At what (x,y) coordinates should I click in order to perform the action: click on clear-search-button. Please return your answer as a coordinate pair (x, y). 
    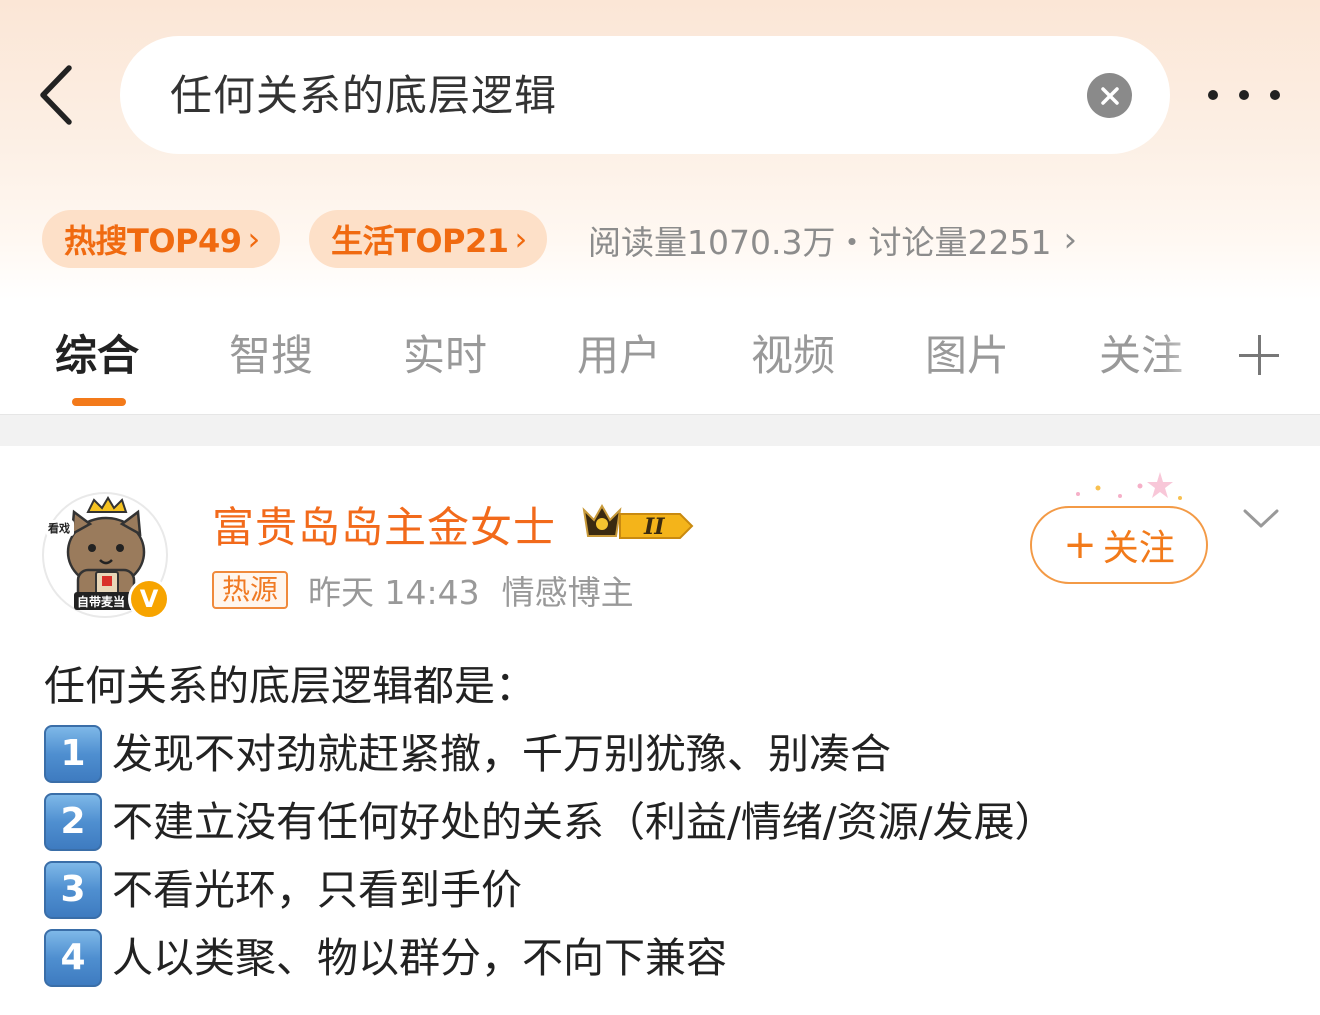
    Looking at the image, I should click on (1109, 95).